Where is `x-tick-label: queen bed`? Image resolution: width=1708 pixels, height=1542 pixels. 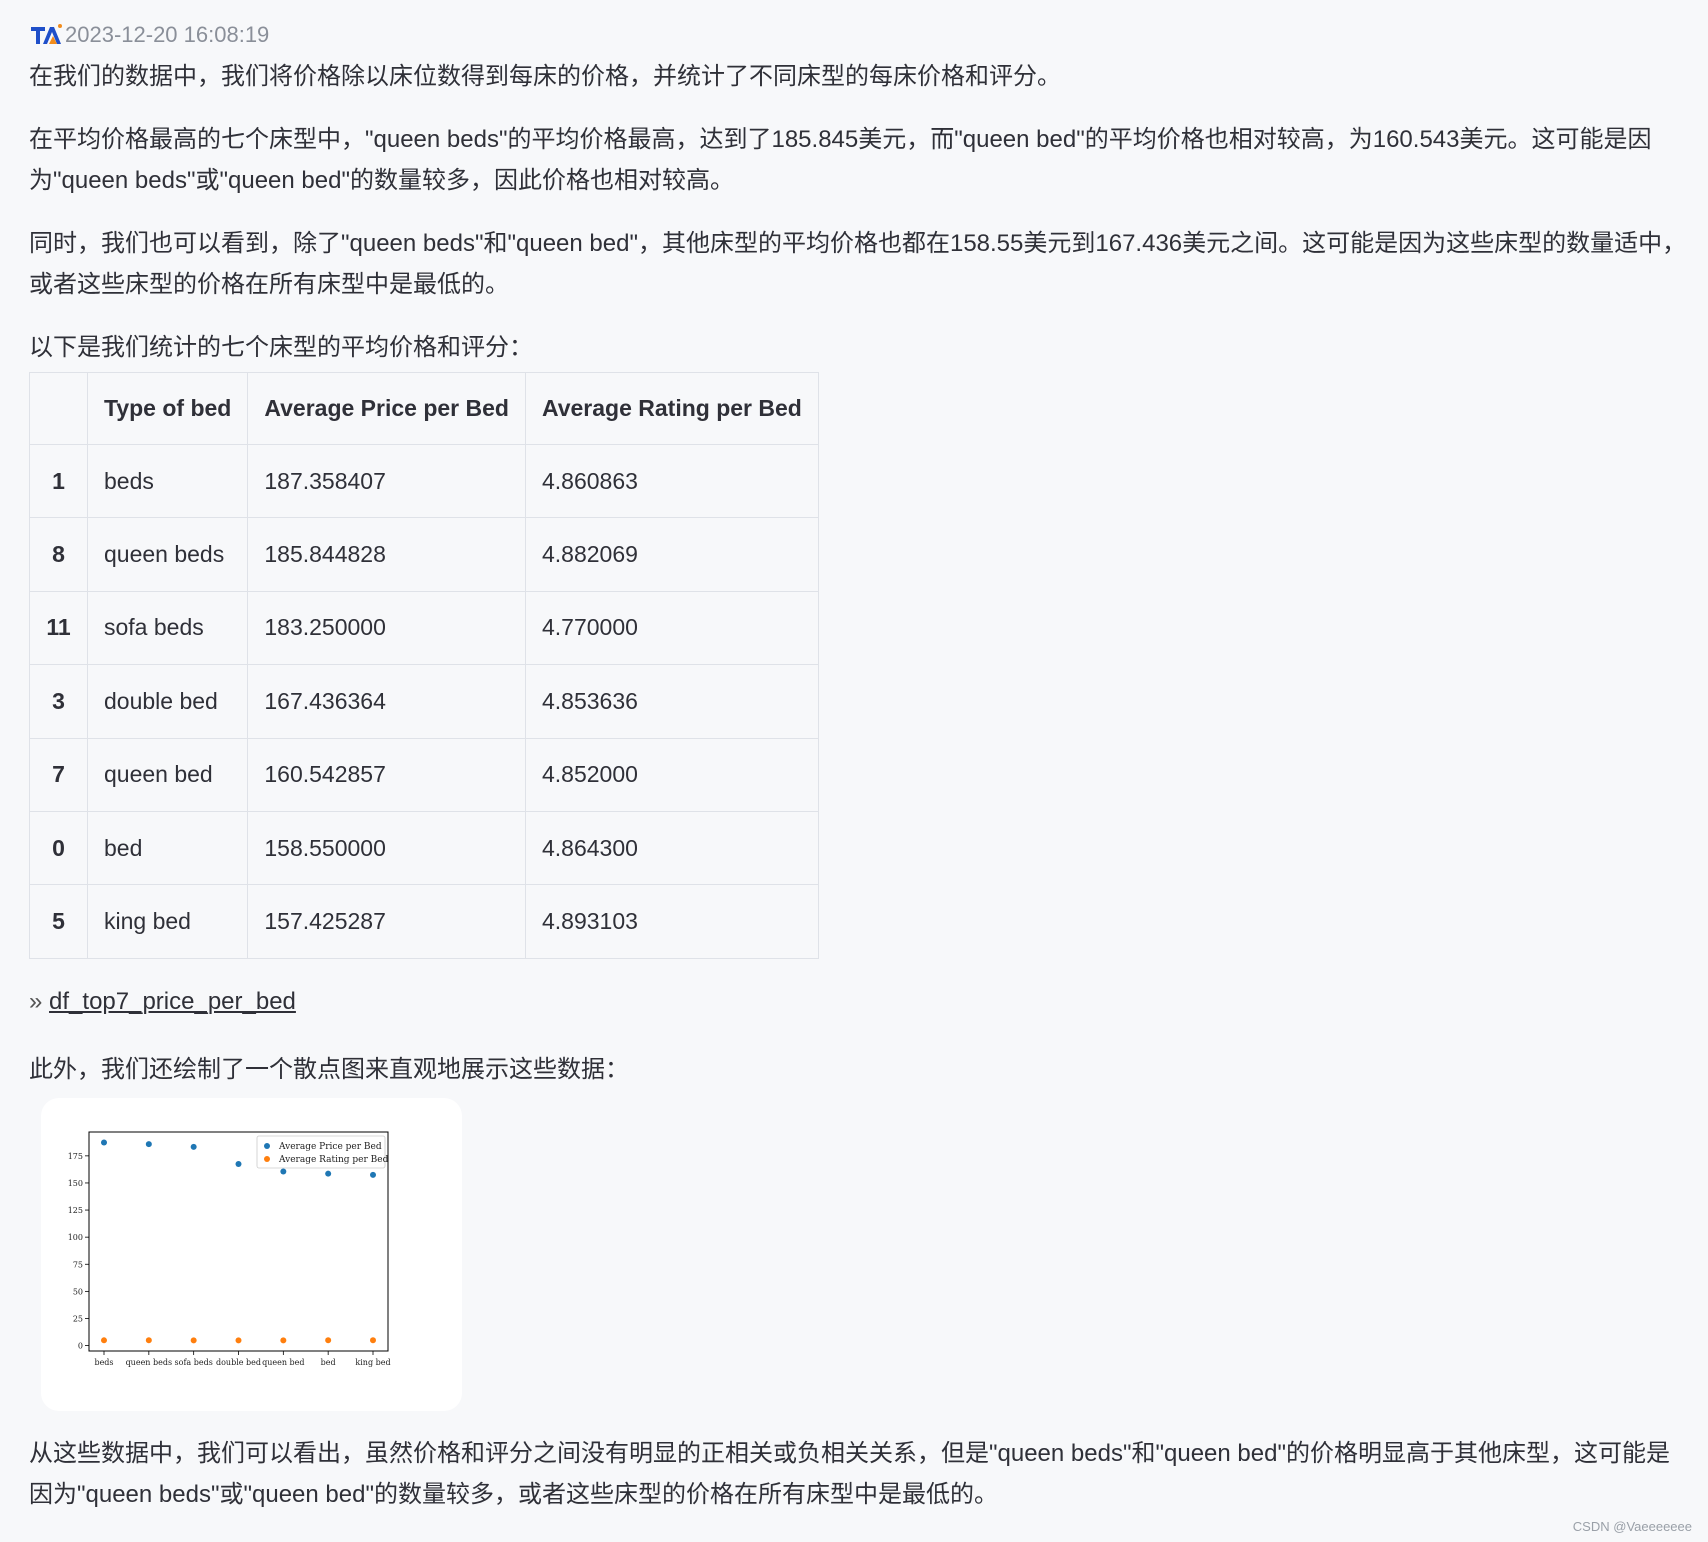
x-tick-label: queen bed is located at coordinates (283, 1362).